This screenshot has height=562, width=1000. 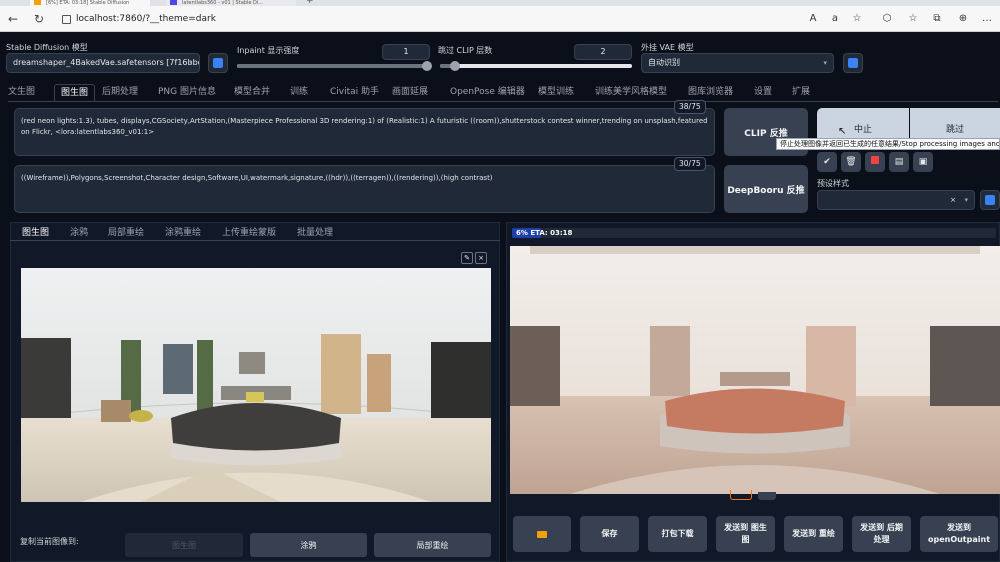 I want to click on sub-tab: 上传重绘蒙版, so click(x=249, y=233).